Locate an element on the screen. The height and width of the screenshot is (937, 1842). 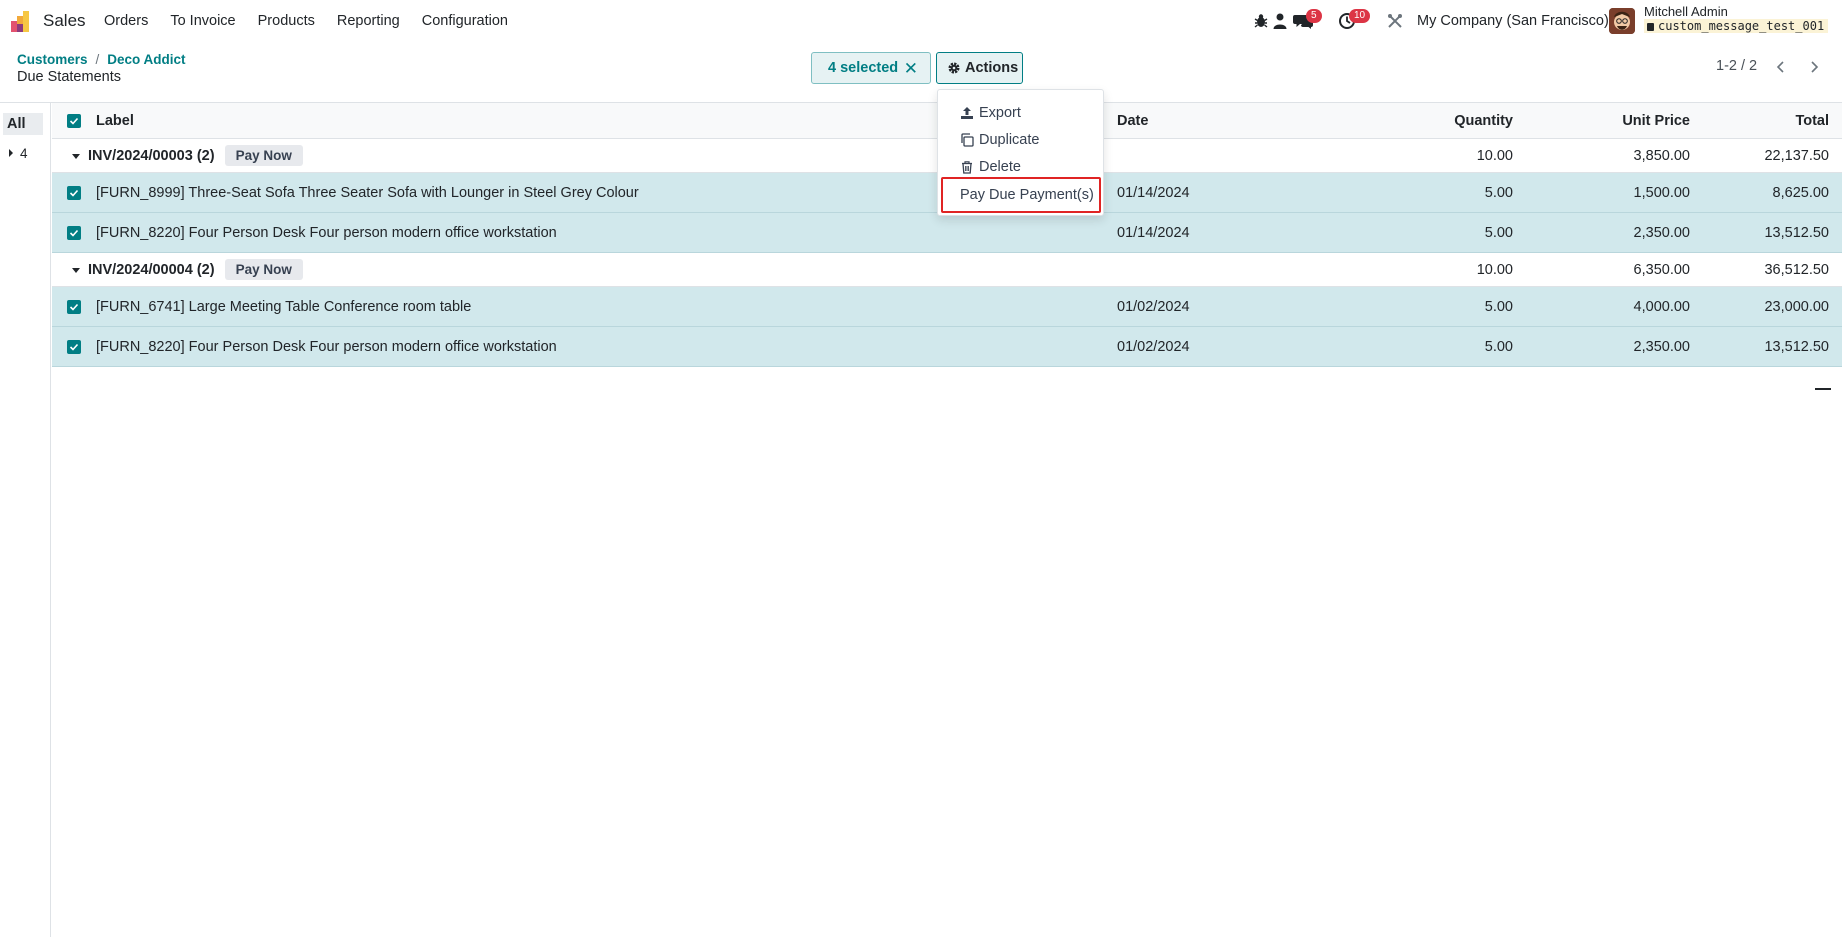
avatar-face-icon is located at coordinates (1622, 21).